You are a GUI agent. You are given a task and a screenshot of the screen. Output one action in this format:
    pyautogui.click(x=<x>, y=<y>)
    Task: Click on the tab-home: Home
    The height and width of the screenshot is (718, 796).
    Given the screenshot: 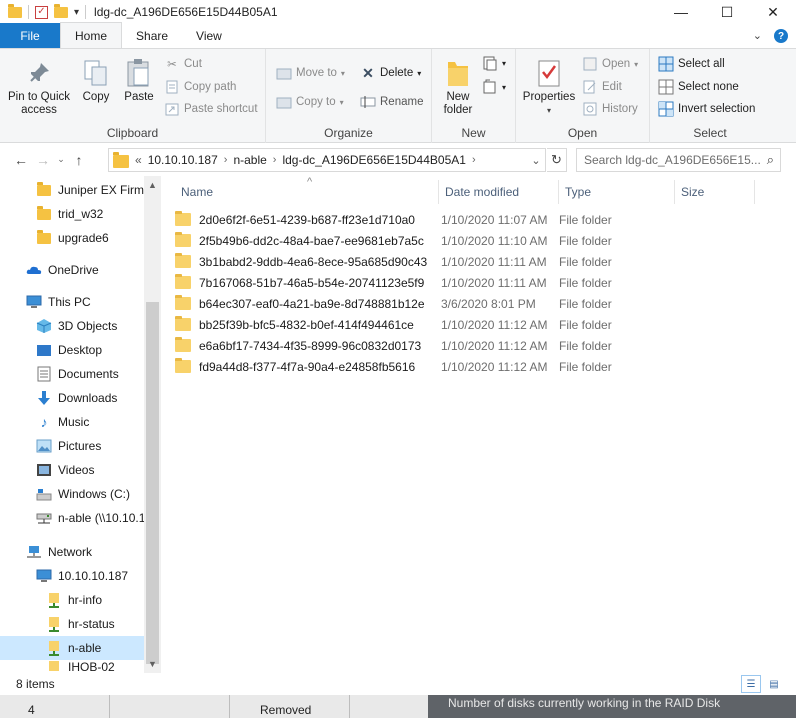 What is the action you would take?
    pyautogui.click(x=91, y=35)
    